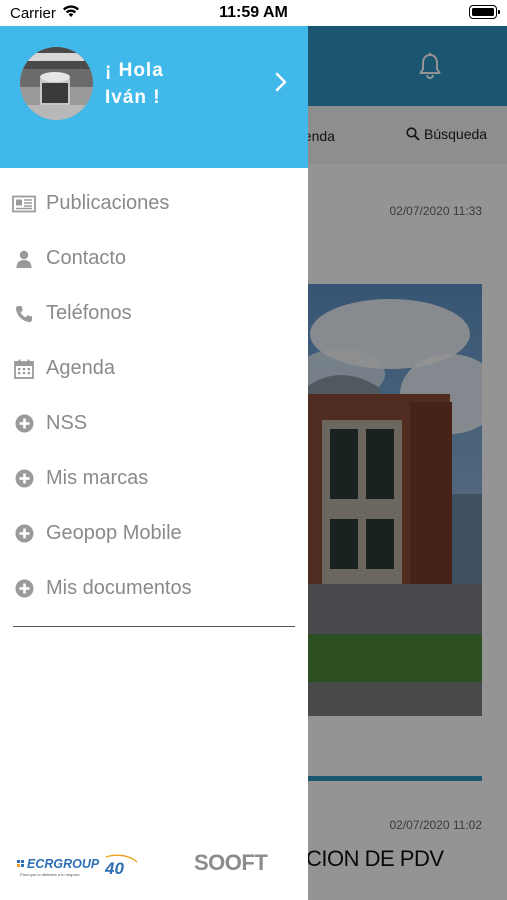 The image size is (507, 900). Describe the element at coordinates (114, 868) in the screenshot. I see `svg-text: 40` at that location.